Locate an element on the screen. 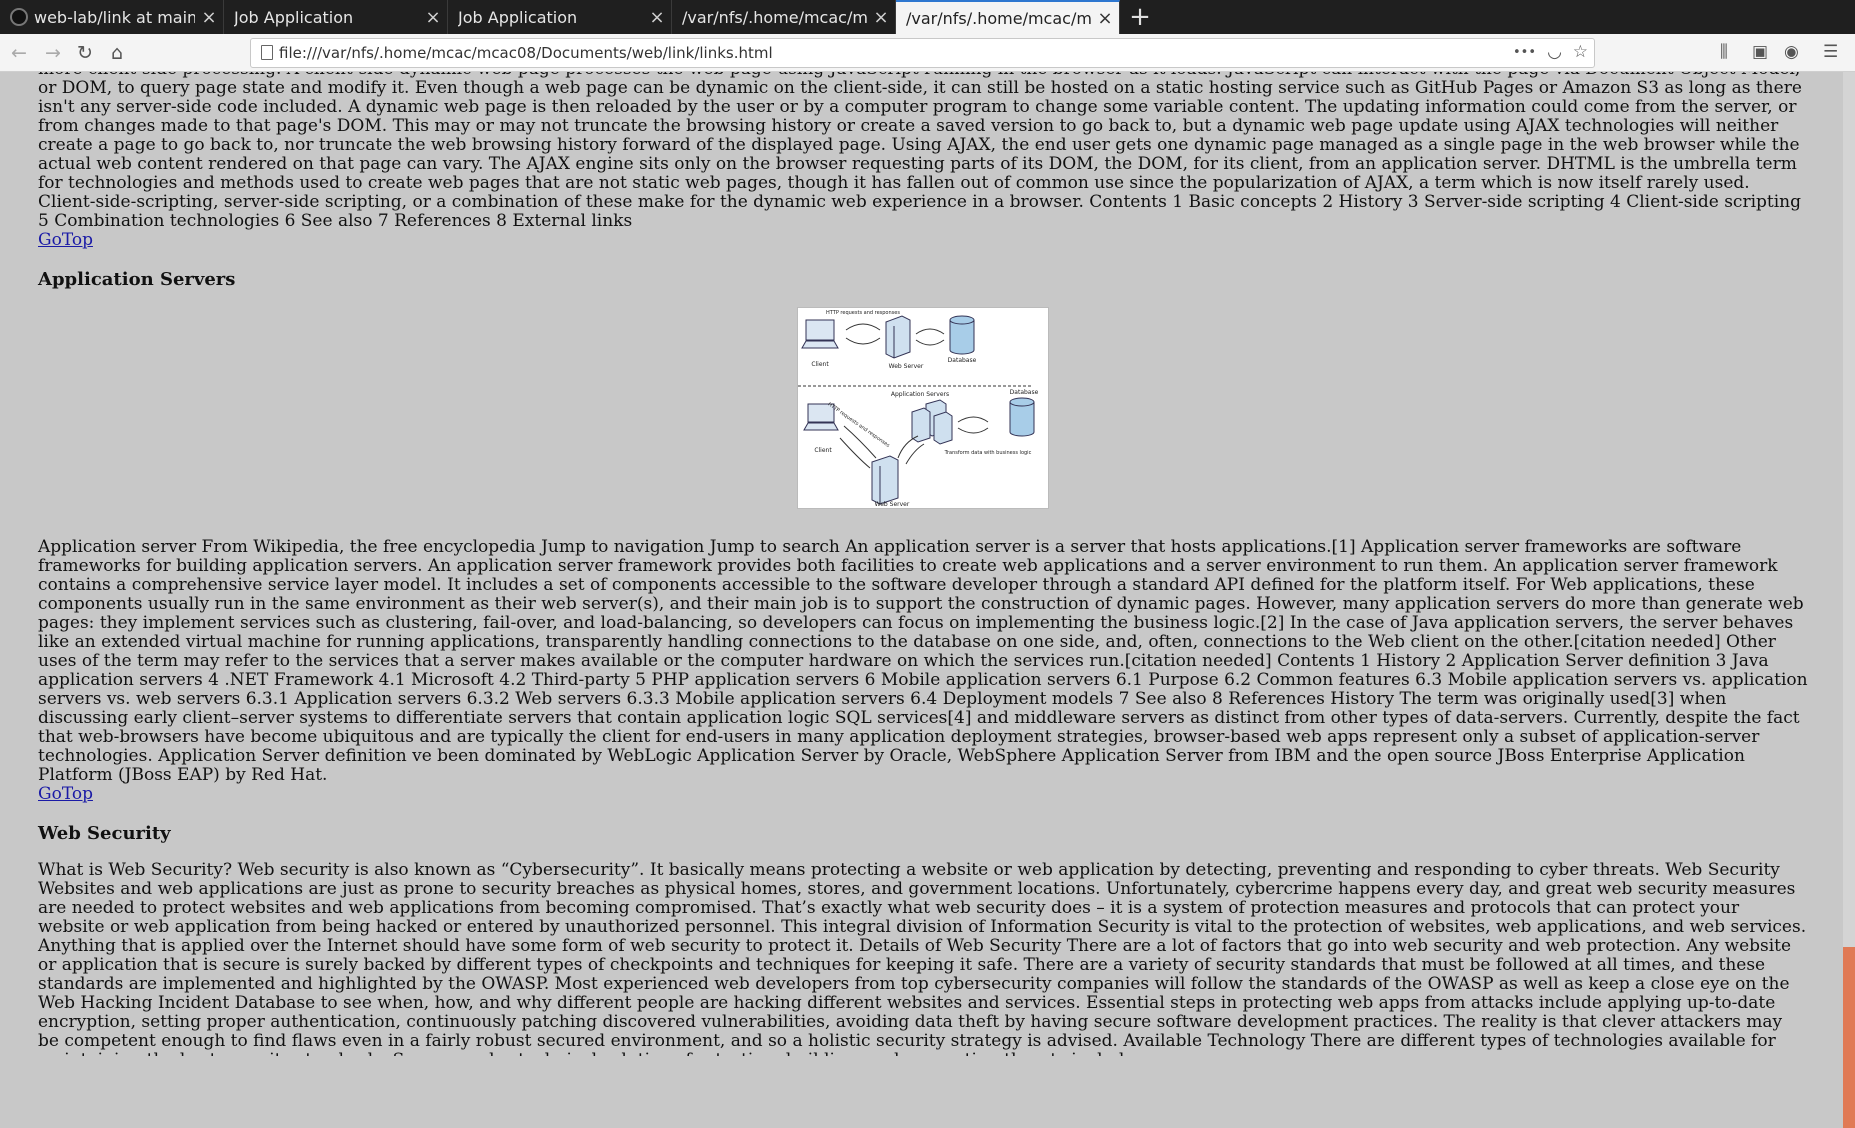 The height and width of the screenshot is (1128, 1855). database-label: Database is located at coordinates (962, 360).